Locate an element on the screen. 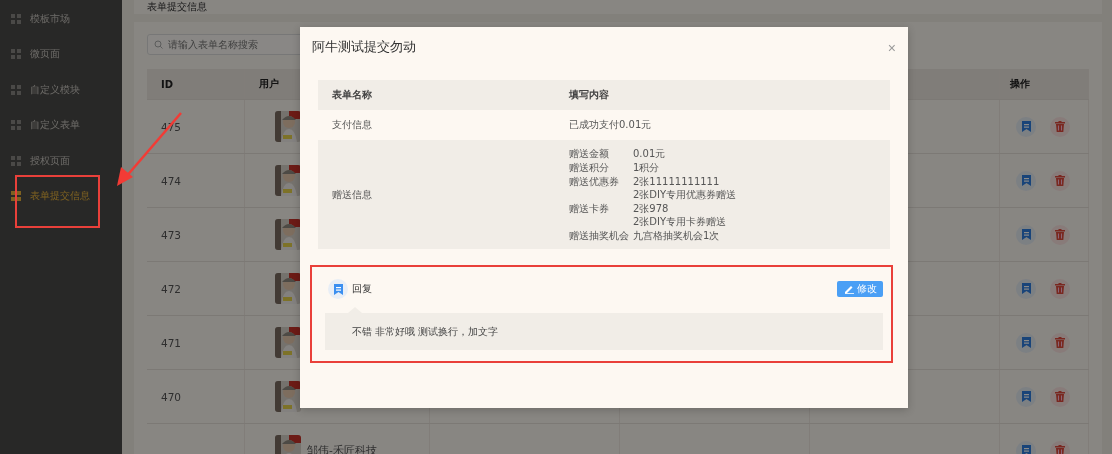  column-header: 填写内容 is located at coordinates (589, 95).